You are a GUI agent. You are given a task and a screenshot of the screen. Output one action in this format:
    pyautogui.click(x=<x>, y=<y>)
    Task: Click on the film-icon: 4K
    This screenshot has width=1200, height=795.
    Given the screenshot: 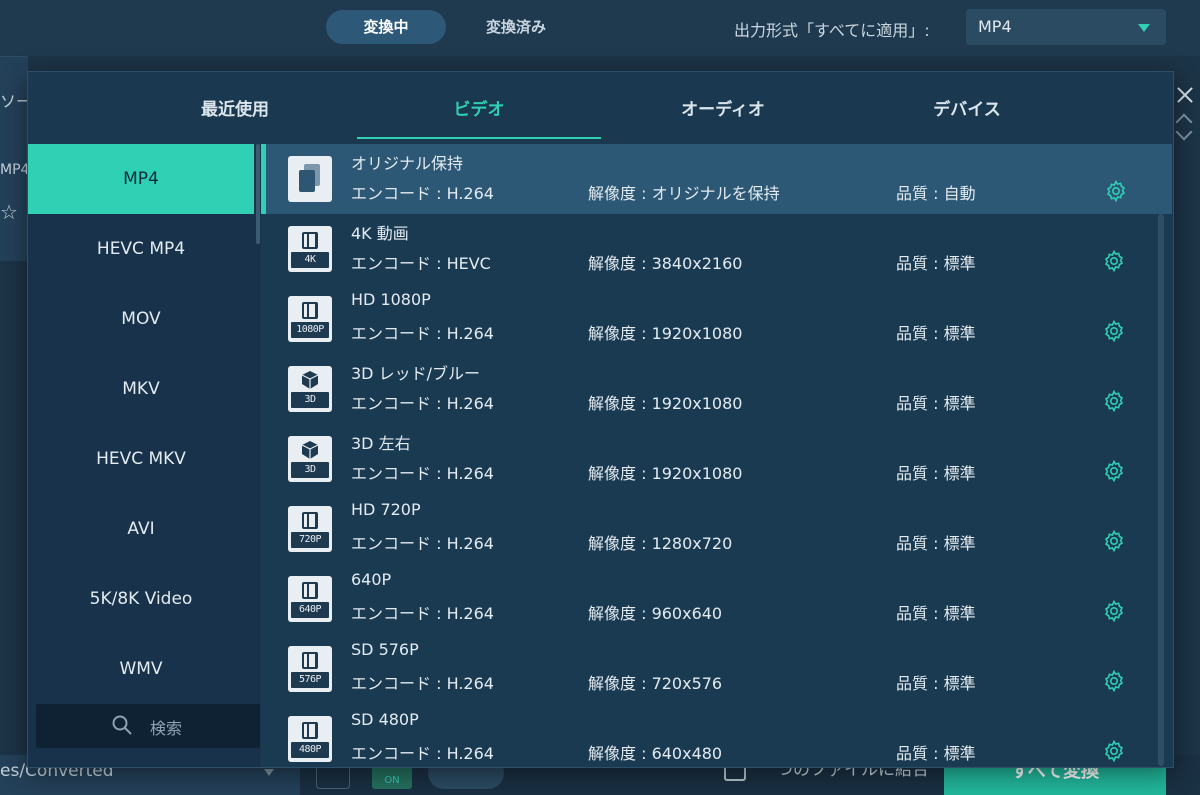 What is the action you would take?
    pyautogui.click(x=310, y=249)
    